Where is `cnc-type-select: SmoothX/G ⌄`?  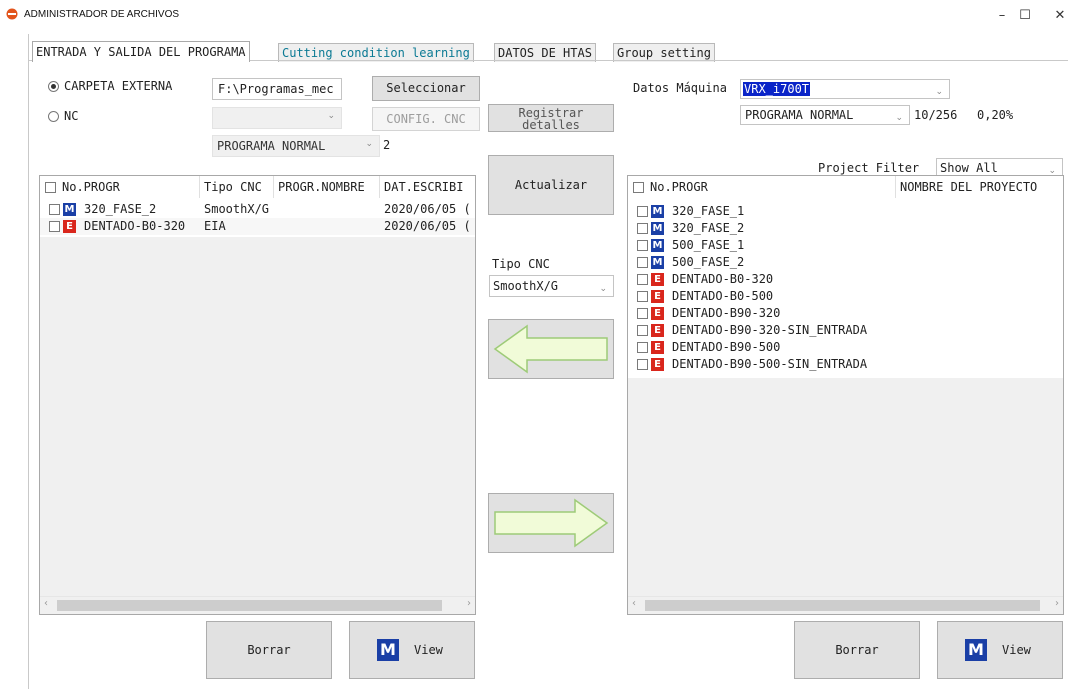
cnc-type-select: SmoothX/G ⌄ is located at coordinates (551, 286).